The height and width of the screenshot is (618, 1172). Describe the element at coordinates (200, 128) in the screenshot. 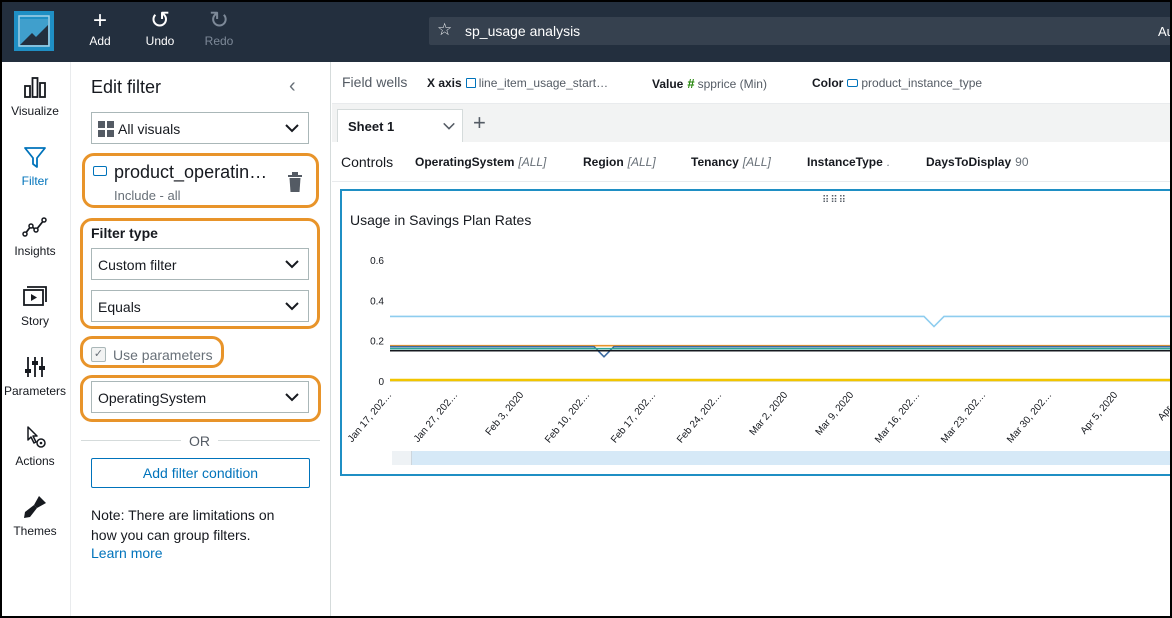

I see `scope-select: All visuals` at that location.